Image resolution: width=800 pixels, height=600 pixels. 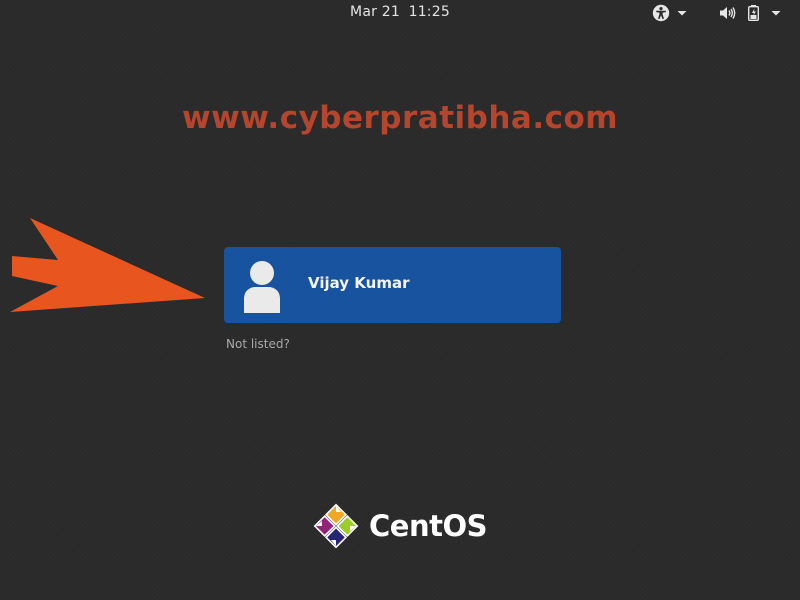 I want to click on accessibility-menu, so click(x=670, y=13).